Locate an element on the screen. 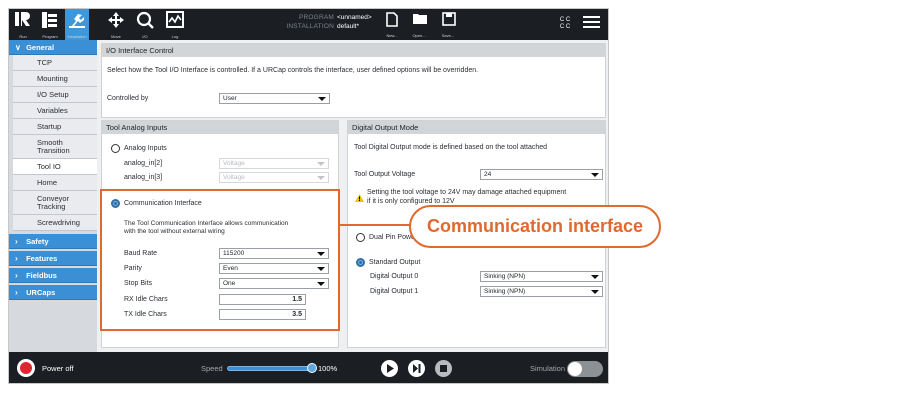  step-icon is located at coordinates (417, 368).